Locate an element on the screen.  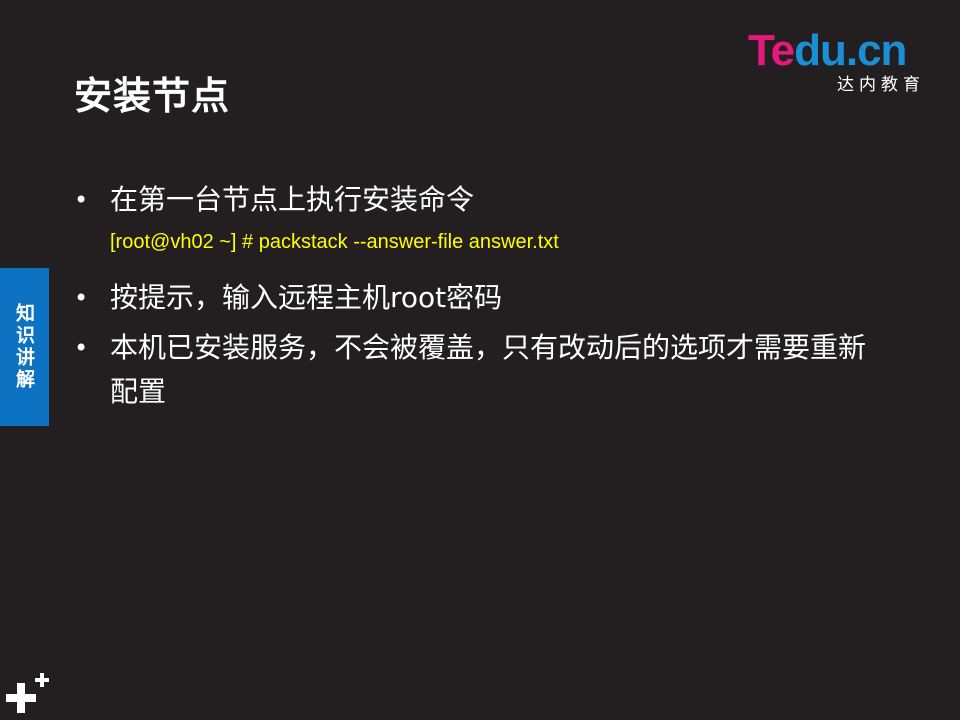
bullet-item: • 按提示，输入远程主机root密码 is located at coordinates (474, 298).